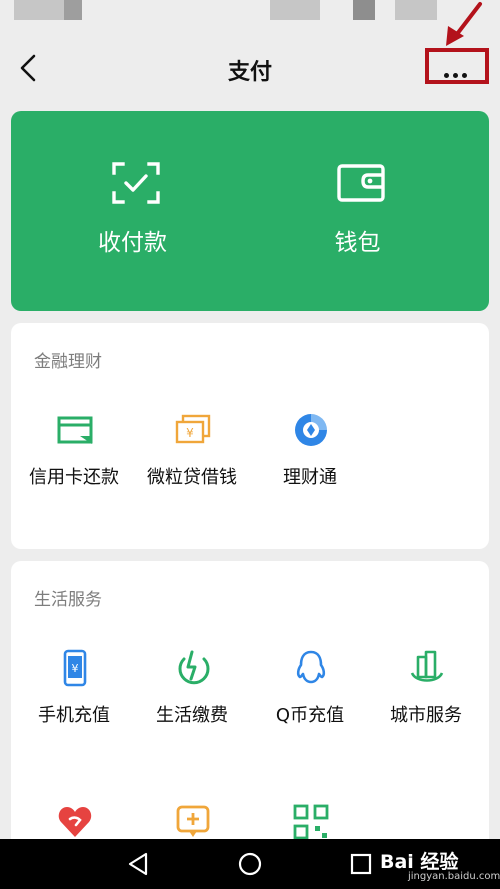 This screenshot has height=889, width=500. Describe the element at coordinates (192, 461) in the screenshot. I see `loan-tile: ¥ 微粒贷借钱` at that location.